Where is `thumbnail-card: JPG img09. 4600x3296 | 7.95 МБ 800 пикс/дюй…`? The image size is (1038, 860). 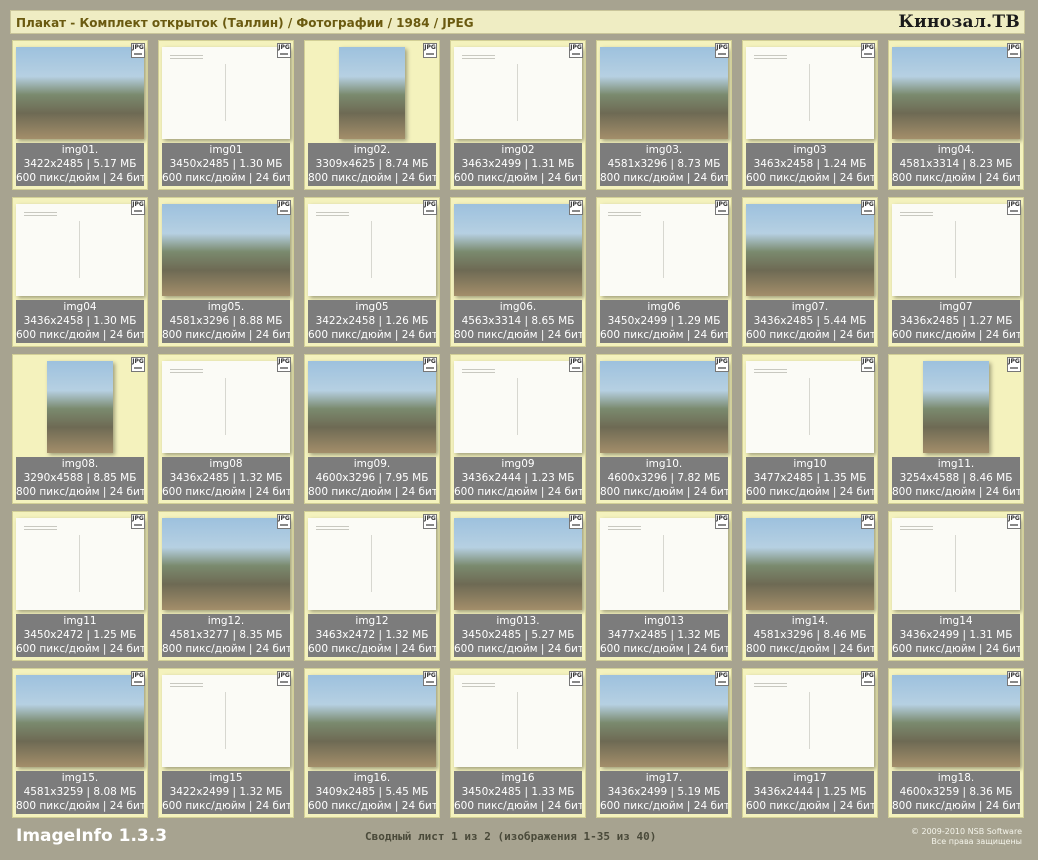
thumbnail-card: JPG img09. 4600x3296 | 7.95 МБ 800 пикс/дюй… is located at coordinates (372, 429).